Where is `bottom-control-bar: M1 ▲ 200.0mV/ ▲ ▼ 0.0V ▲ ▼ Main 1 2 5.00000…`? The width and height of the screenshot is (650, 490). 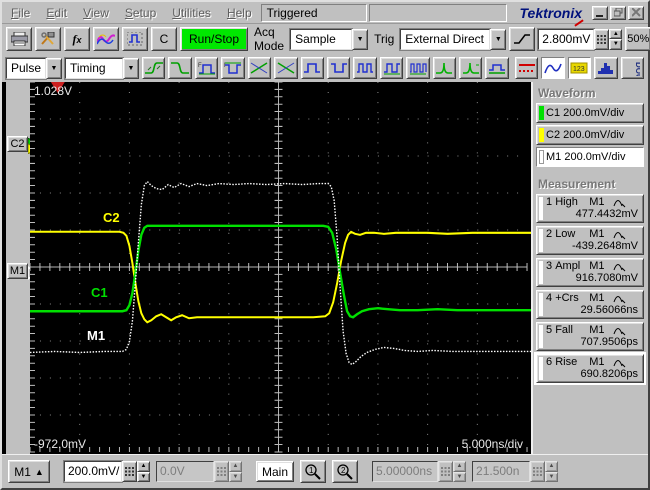 bottom-control-bar: M1 ▲ 200.0mV/ ▲ ▼ 0.0V ▲ ▼ Main 1 2 5.00000… is located at coordinates (325, 471).